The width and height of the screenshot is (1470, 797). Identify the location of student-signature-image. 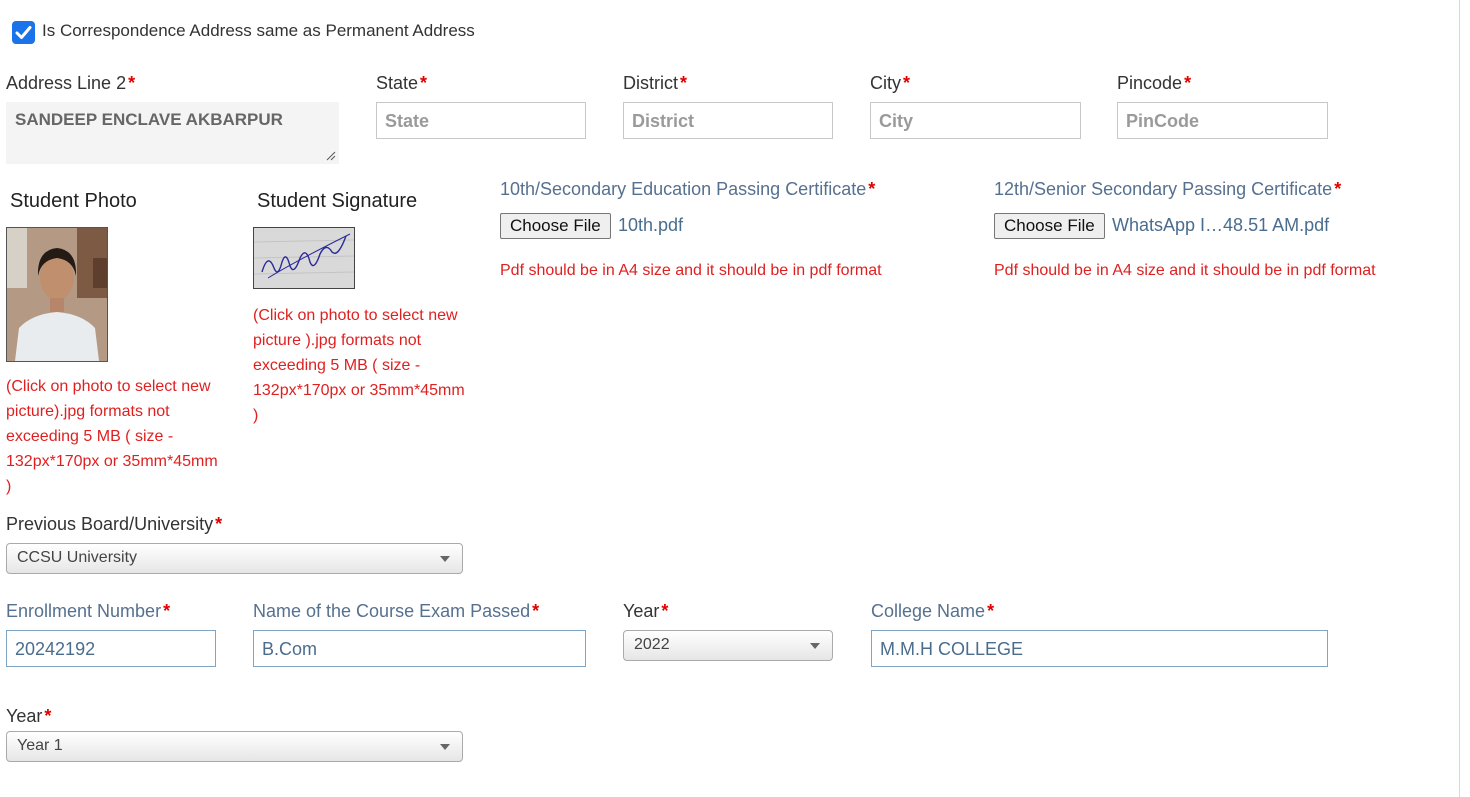
(304, 258).